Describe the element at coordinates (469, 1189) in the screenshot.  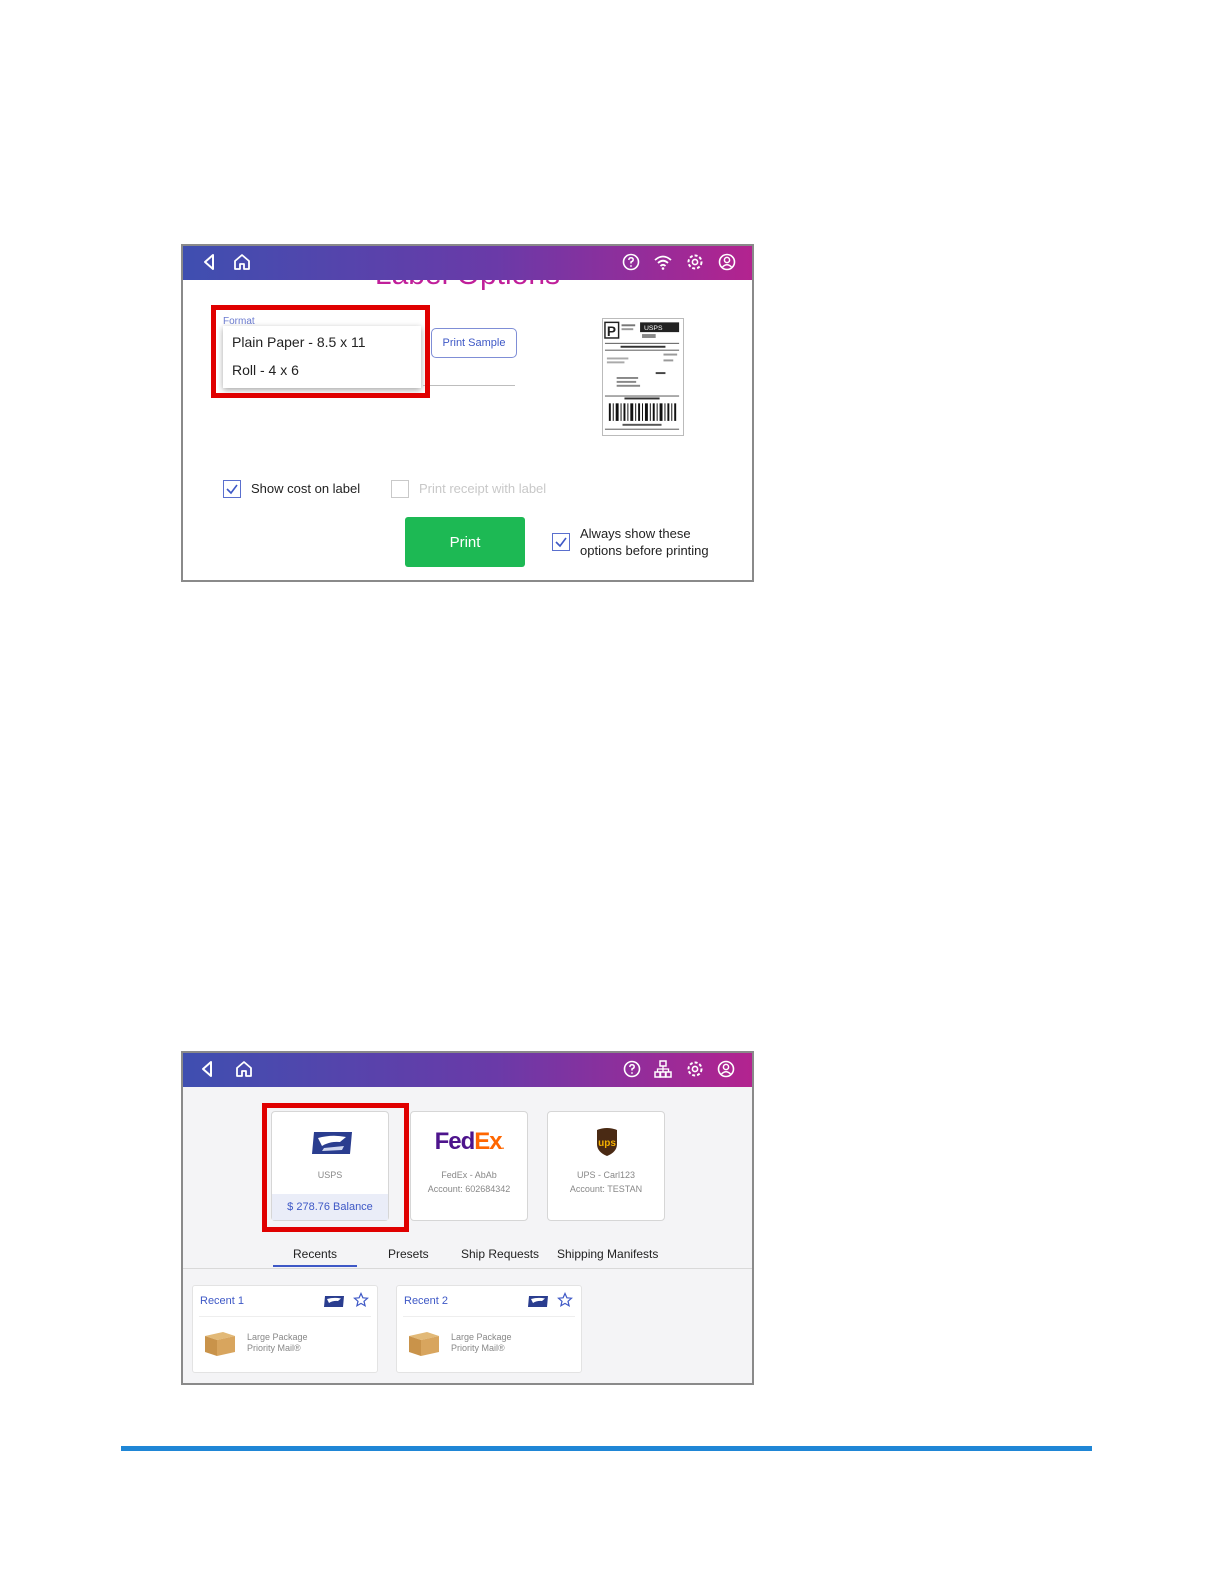
I see `carrier-account: Account: 602684342` at that location.